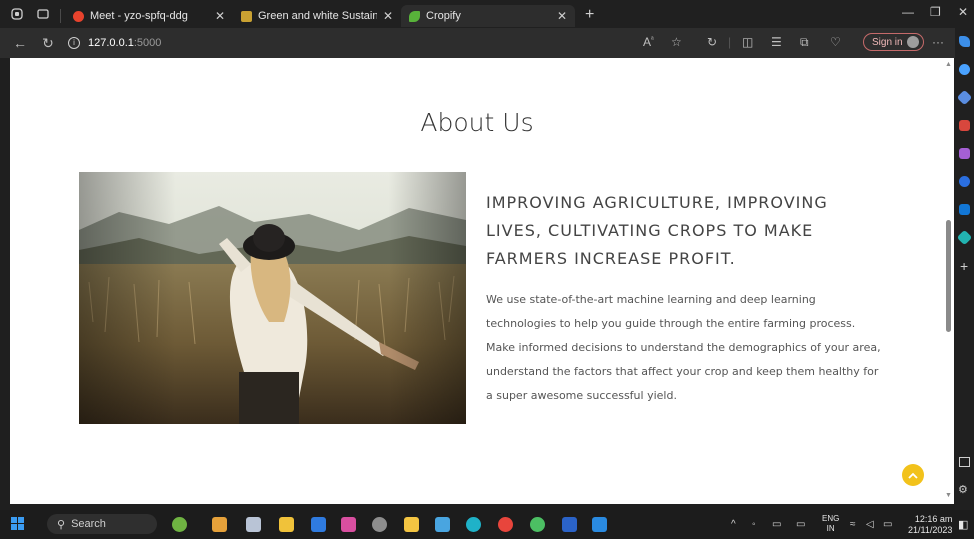 The height and width of the screenshot is (539, 974). What do you see at coordinates (964, 209) in the screenshot?
I see `outlook-icon` at bounding box center [964, 209].